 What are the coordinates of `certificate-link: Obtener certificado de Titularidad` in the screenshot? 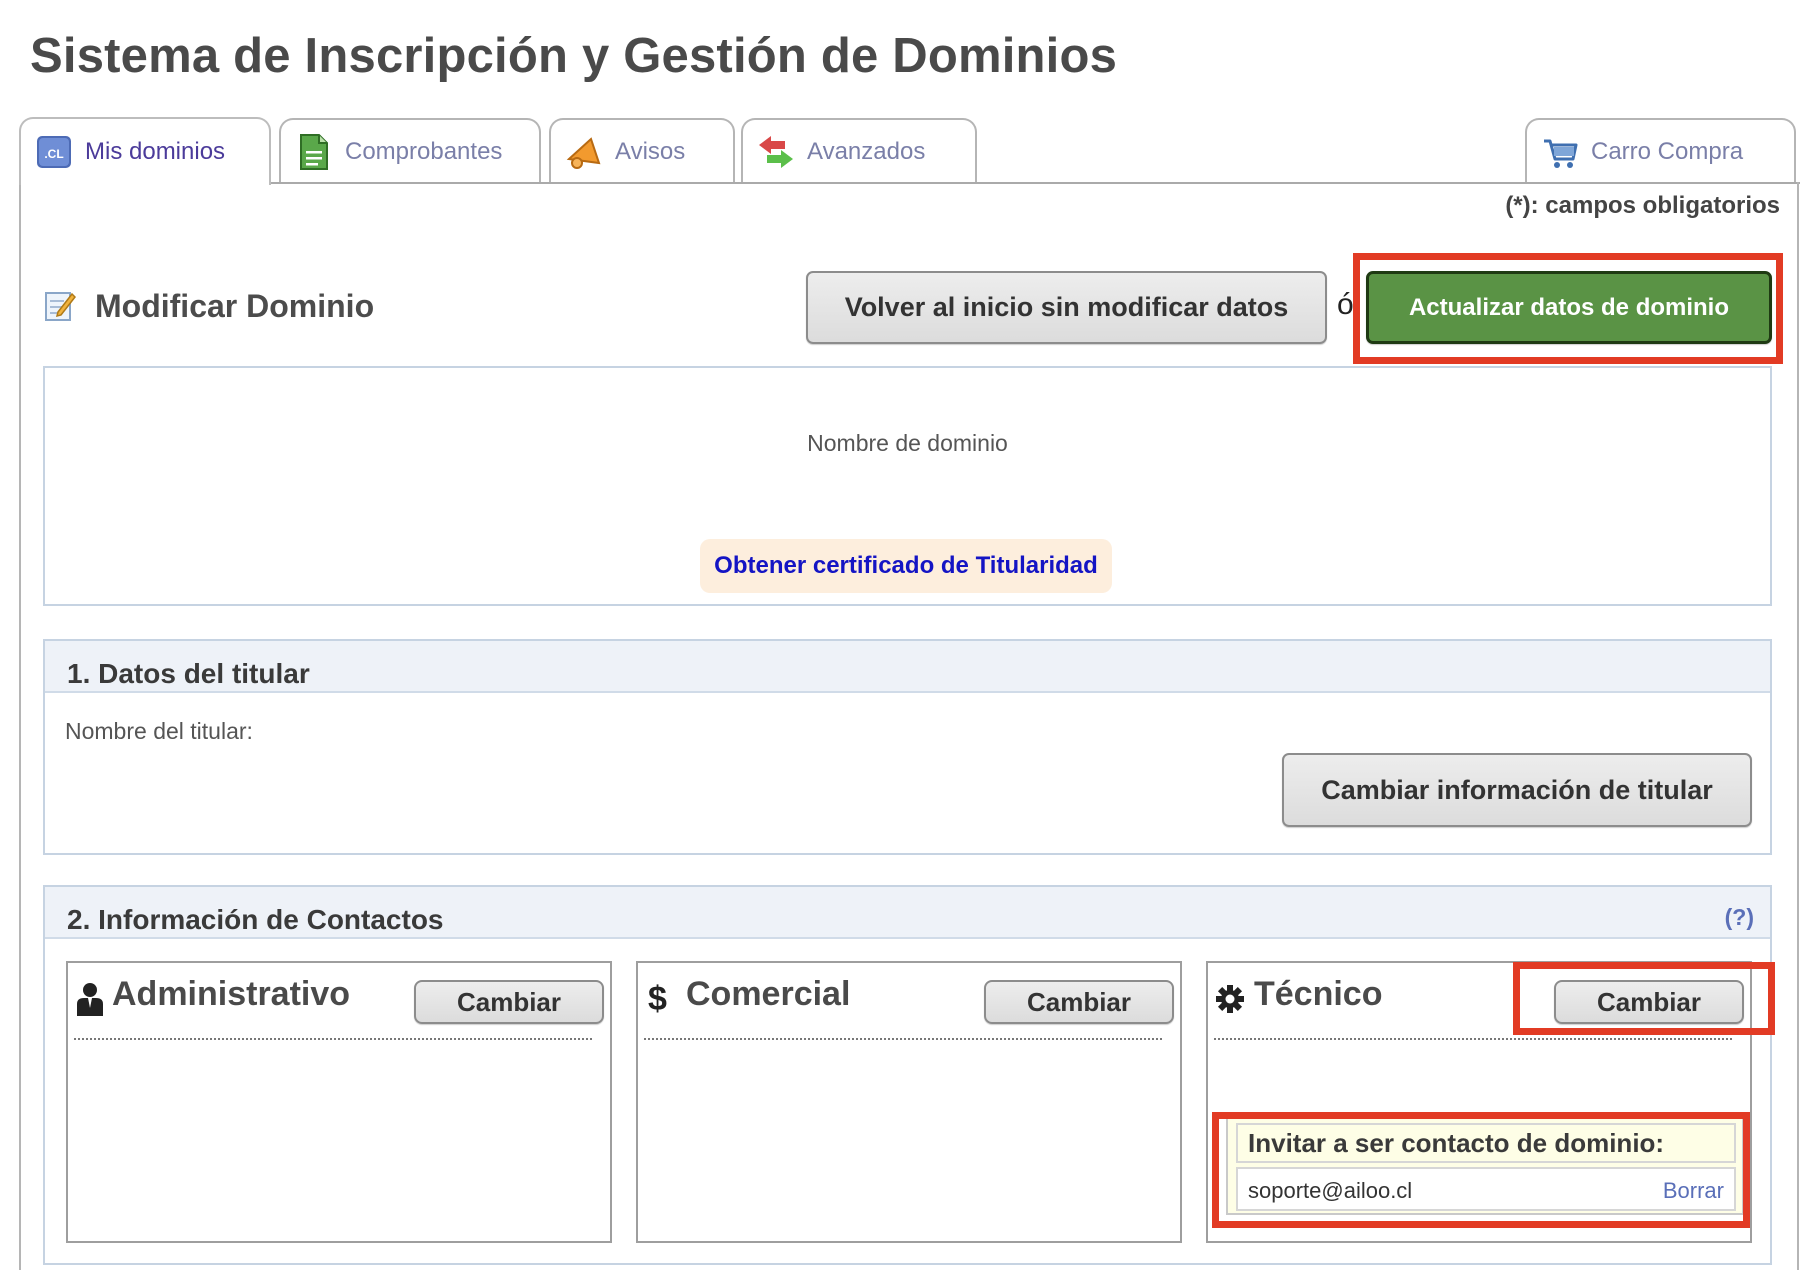 It's located at (906, 566).